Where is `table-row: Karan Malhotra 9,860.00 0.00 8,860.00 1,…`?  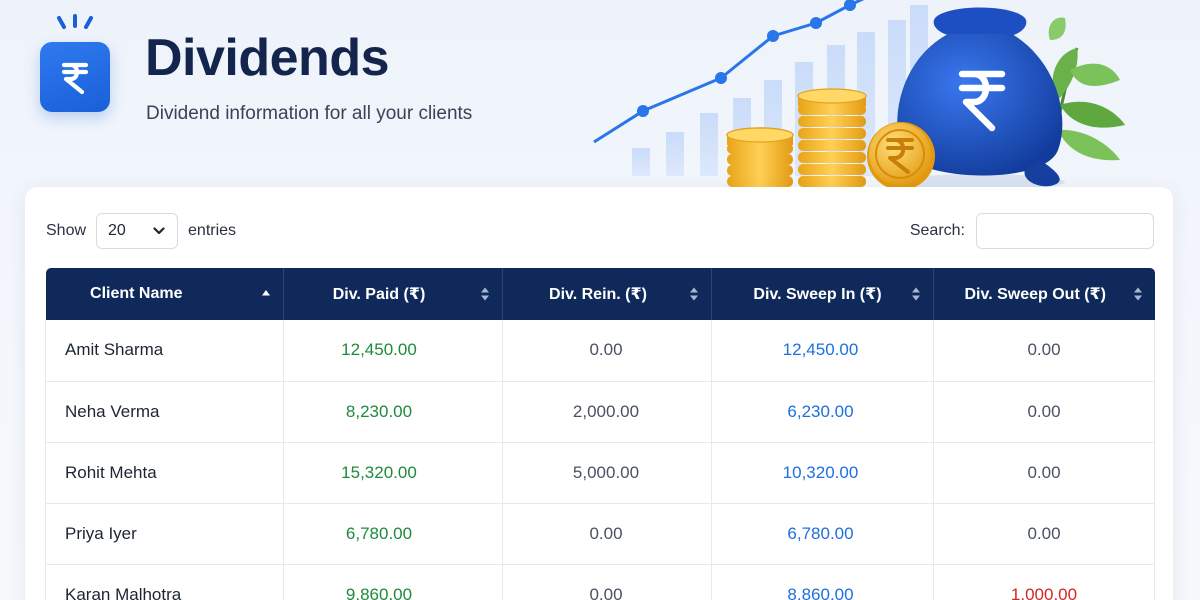
table-row: Karan Malhotra 9,860.00 0.00 8,860.00 1,… is located at coordinates (600, 582).